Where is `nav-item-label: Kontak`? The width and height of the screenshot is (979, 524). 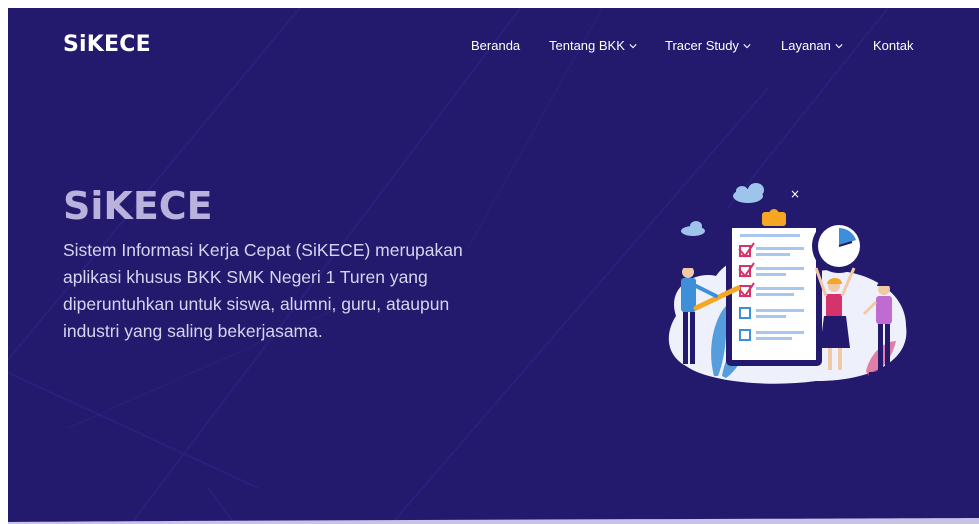
nav-item-label: Kontak is located at coordinates (893, 45).